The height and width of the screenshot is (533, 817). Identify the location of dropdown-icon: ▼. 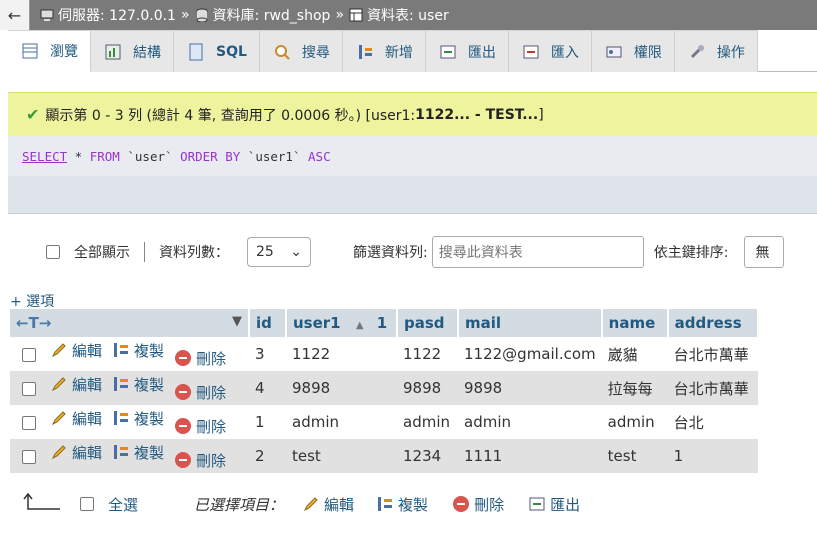
(237, 321).